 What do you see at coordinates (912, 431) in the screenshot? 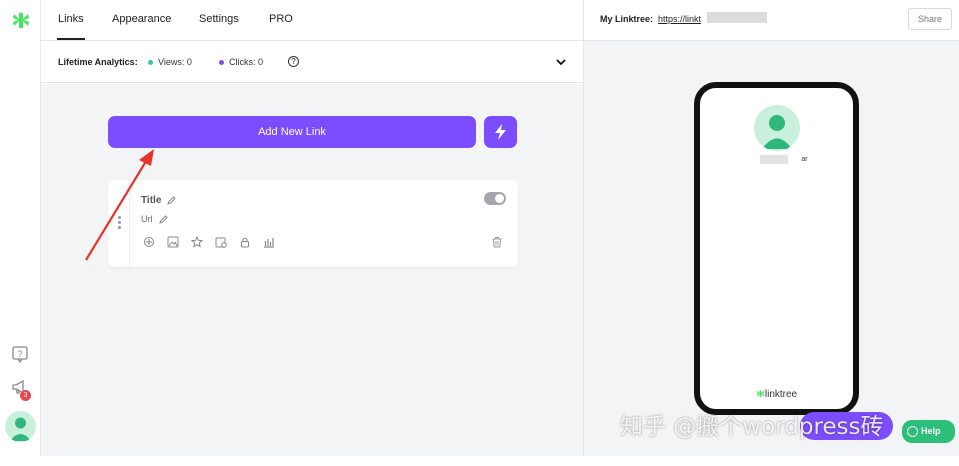
I see `question-icon` at bounding box center [912, 431].